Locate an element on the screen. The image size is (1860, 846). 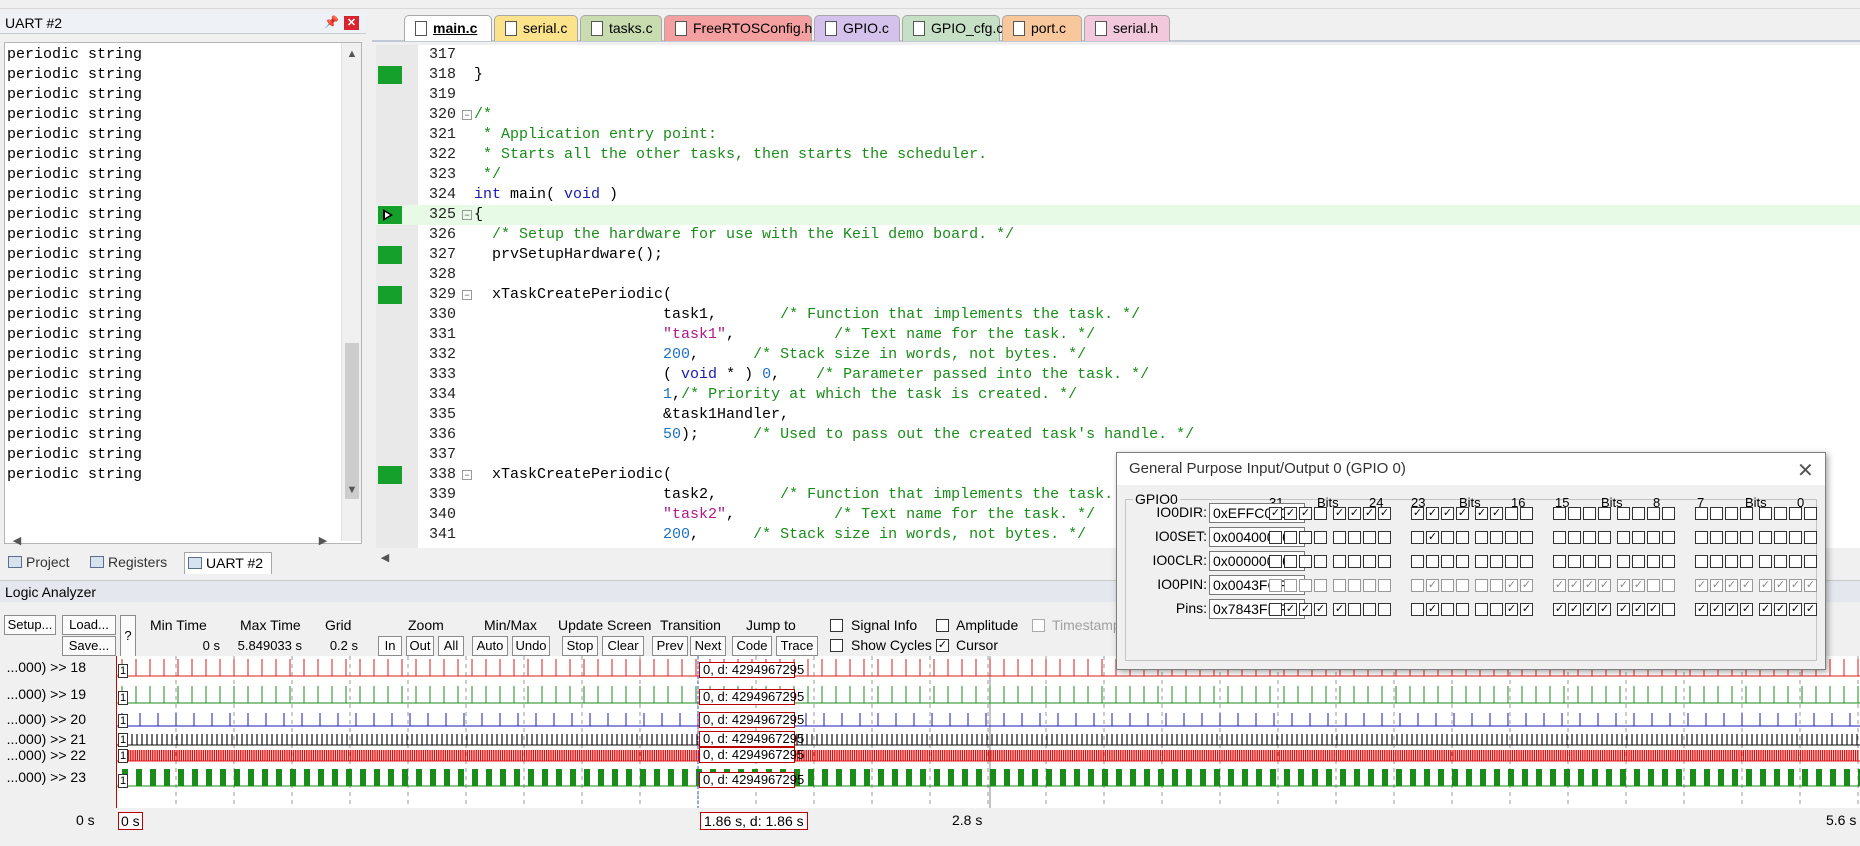
code-line: 319 is located at coordinates (1118, 95).